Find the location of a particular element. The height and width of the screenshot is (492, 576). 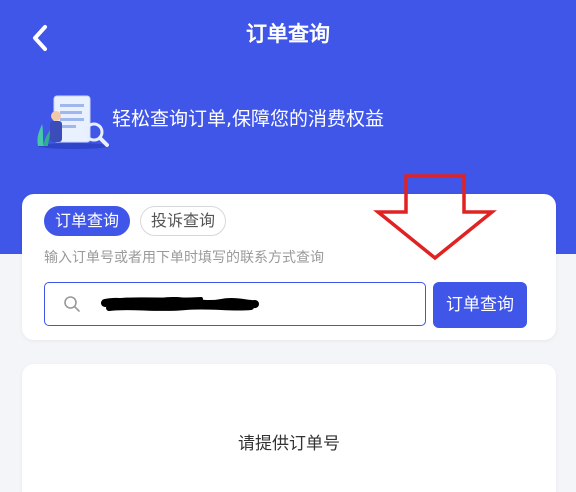

red-down-arrow-annotation is located at coordinates (435, 217).